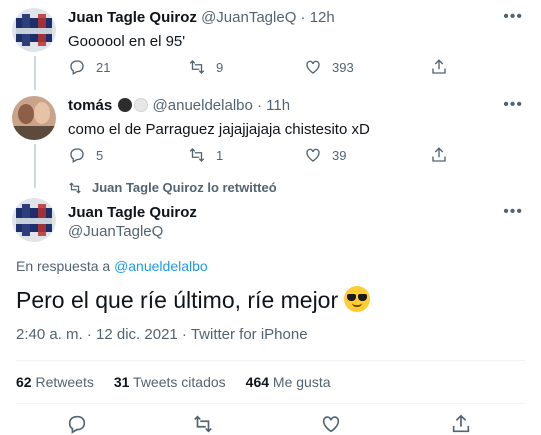 The height and width of the screenshot is (435, 541). What do you see at coordinates (339, 155) in the screenshot?
I see `like-count: 39` at bounding box center [339, 155].